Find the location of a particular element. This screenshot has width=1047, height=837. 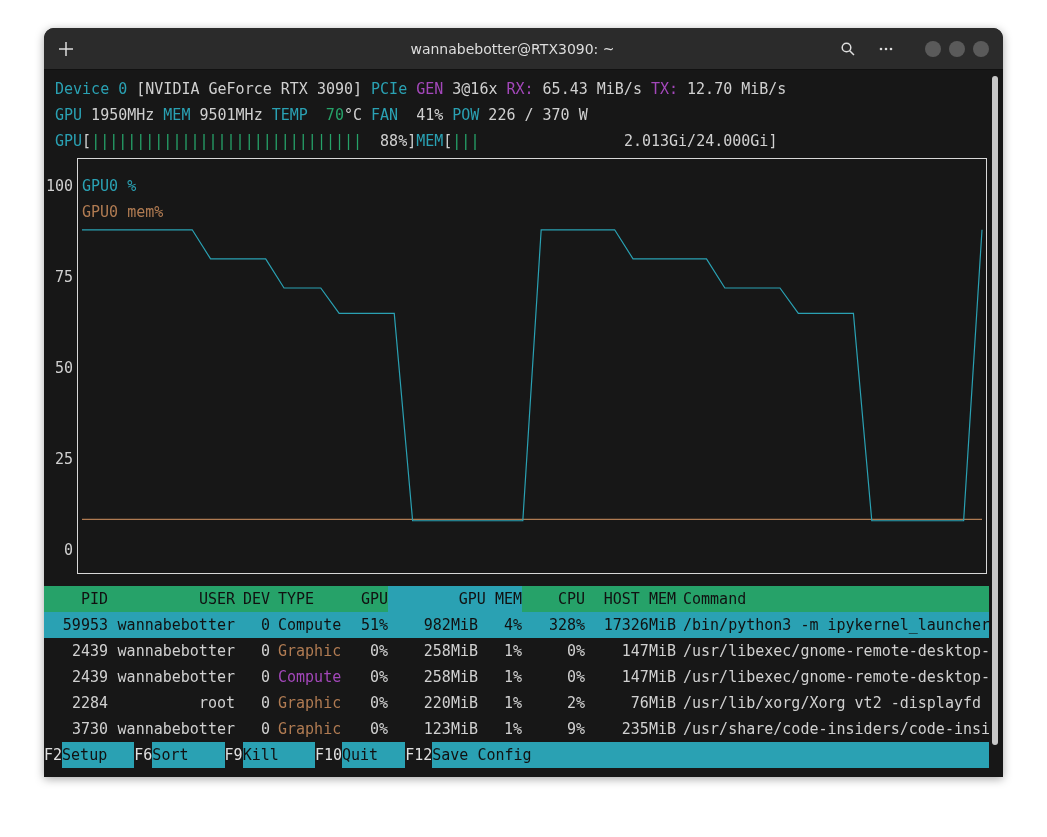

table-cell-text: 2% is located at coordinates (575, 703).